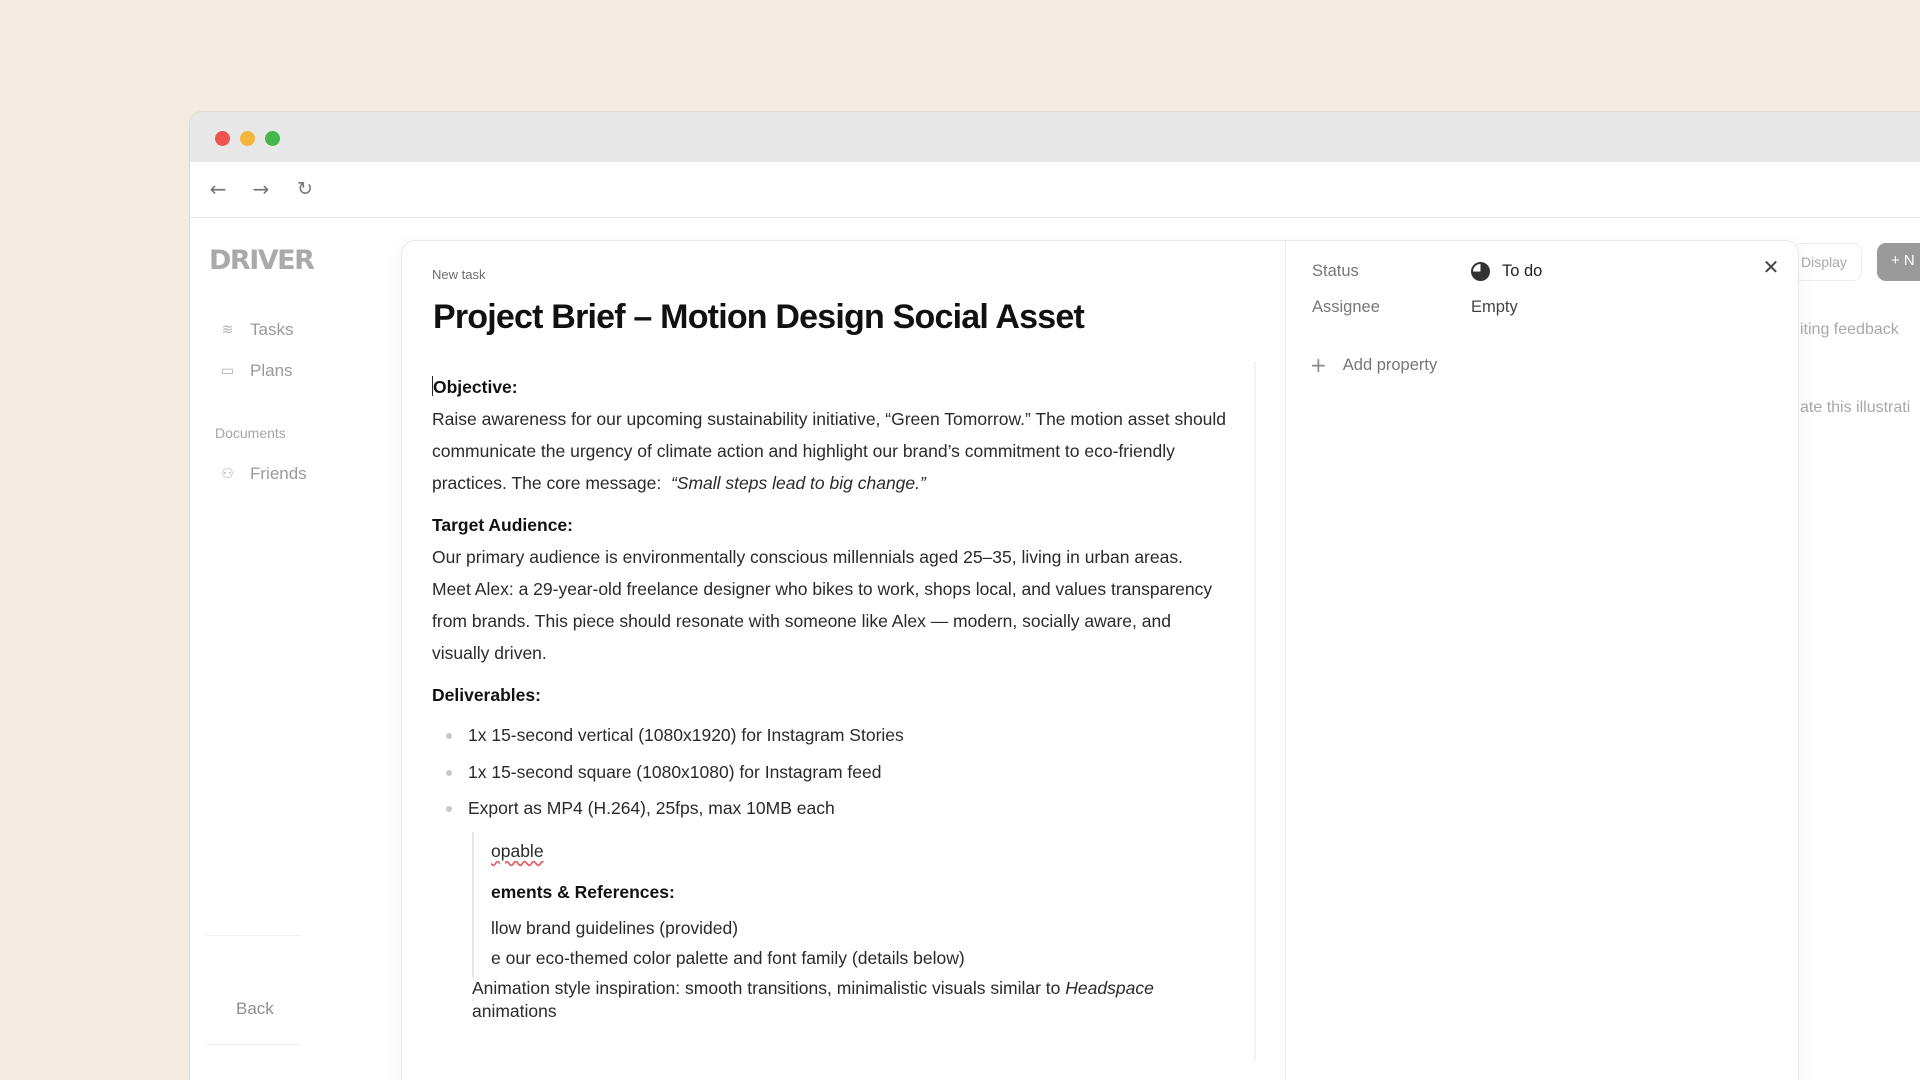 The height and width of the screenshot is (1080, 1920). I want to click on close-icon: ✕, so click(1771, 267).